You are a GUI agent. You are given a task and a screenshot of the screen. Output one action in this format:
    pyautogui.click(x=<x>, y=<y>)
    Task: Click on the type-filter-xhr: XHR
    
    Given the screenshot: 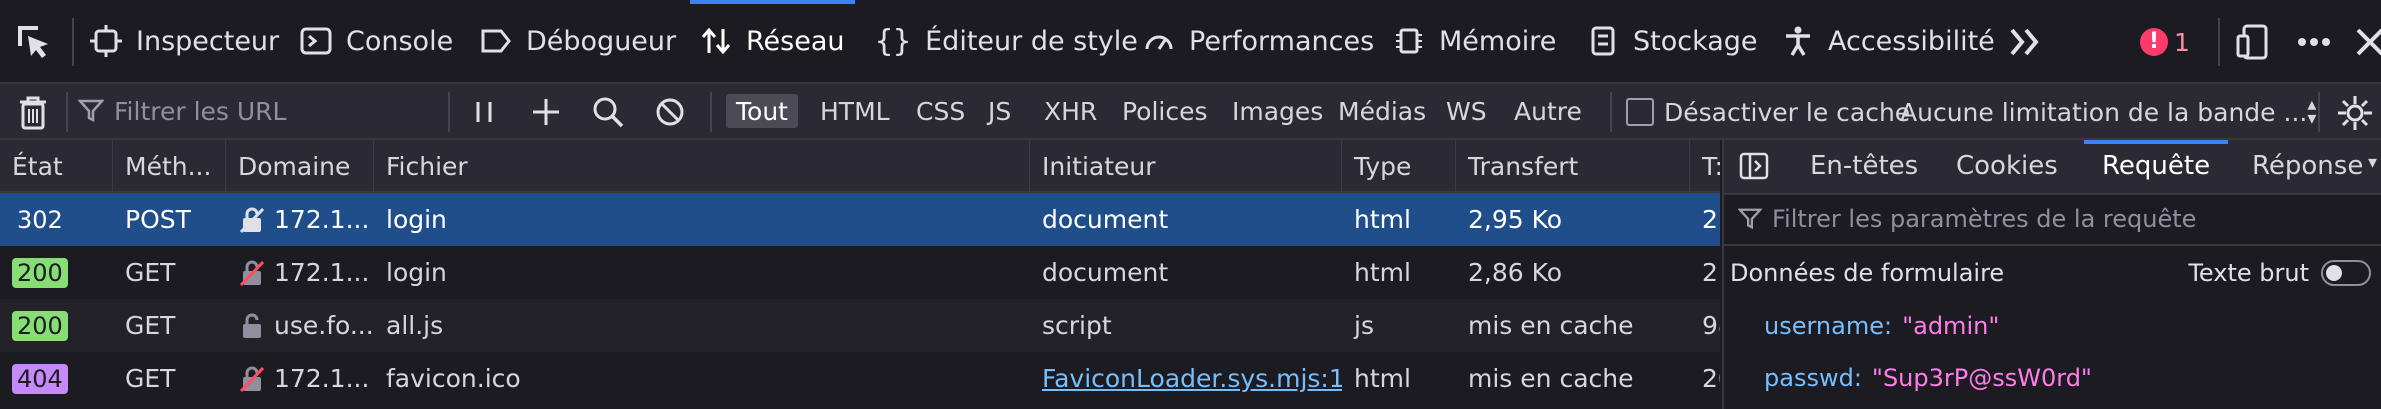 What is the action you would take?
    pyautogui.click(x=1070, y=111)
    